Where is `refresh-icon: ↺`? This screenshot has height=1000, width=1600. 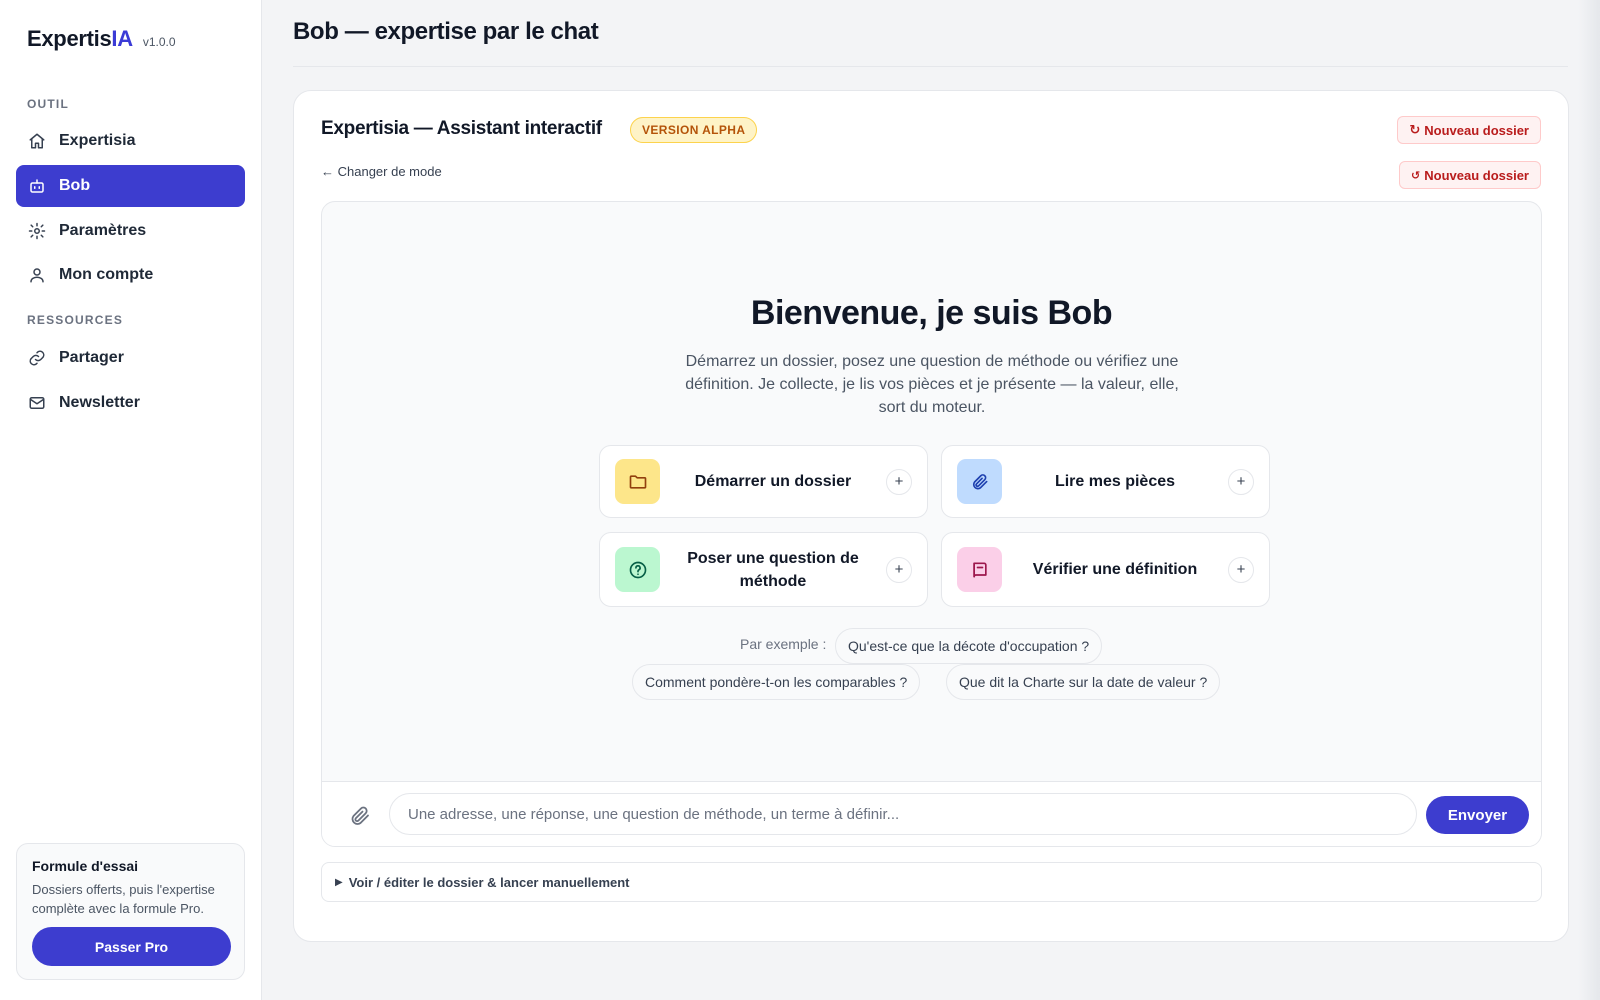 refresh-icon: ↺ is located at coordinates (1416, 175).